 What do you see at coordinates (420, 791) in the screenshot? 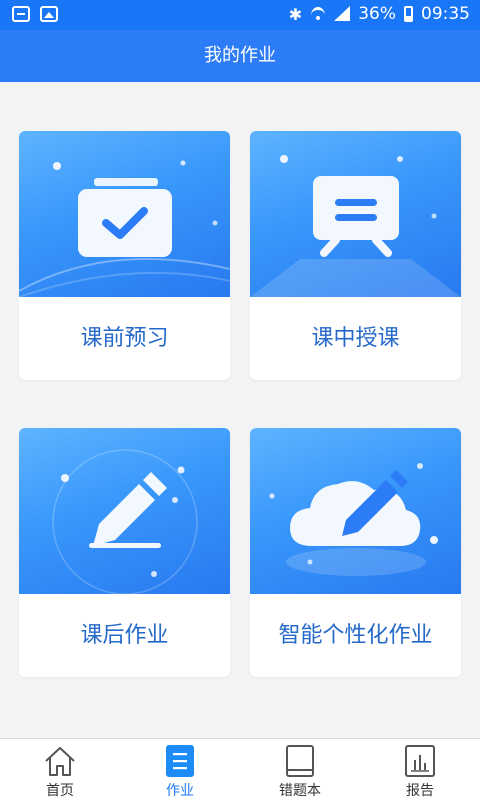
I see `tab-label: 报告` at bounding box center [420, 791].